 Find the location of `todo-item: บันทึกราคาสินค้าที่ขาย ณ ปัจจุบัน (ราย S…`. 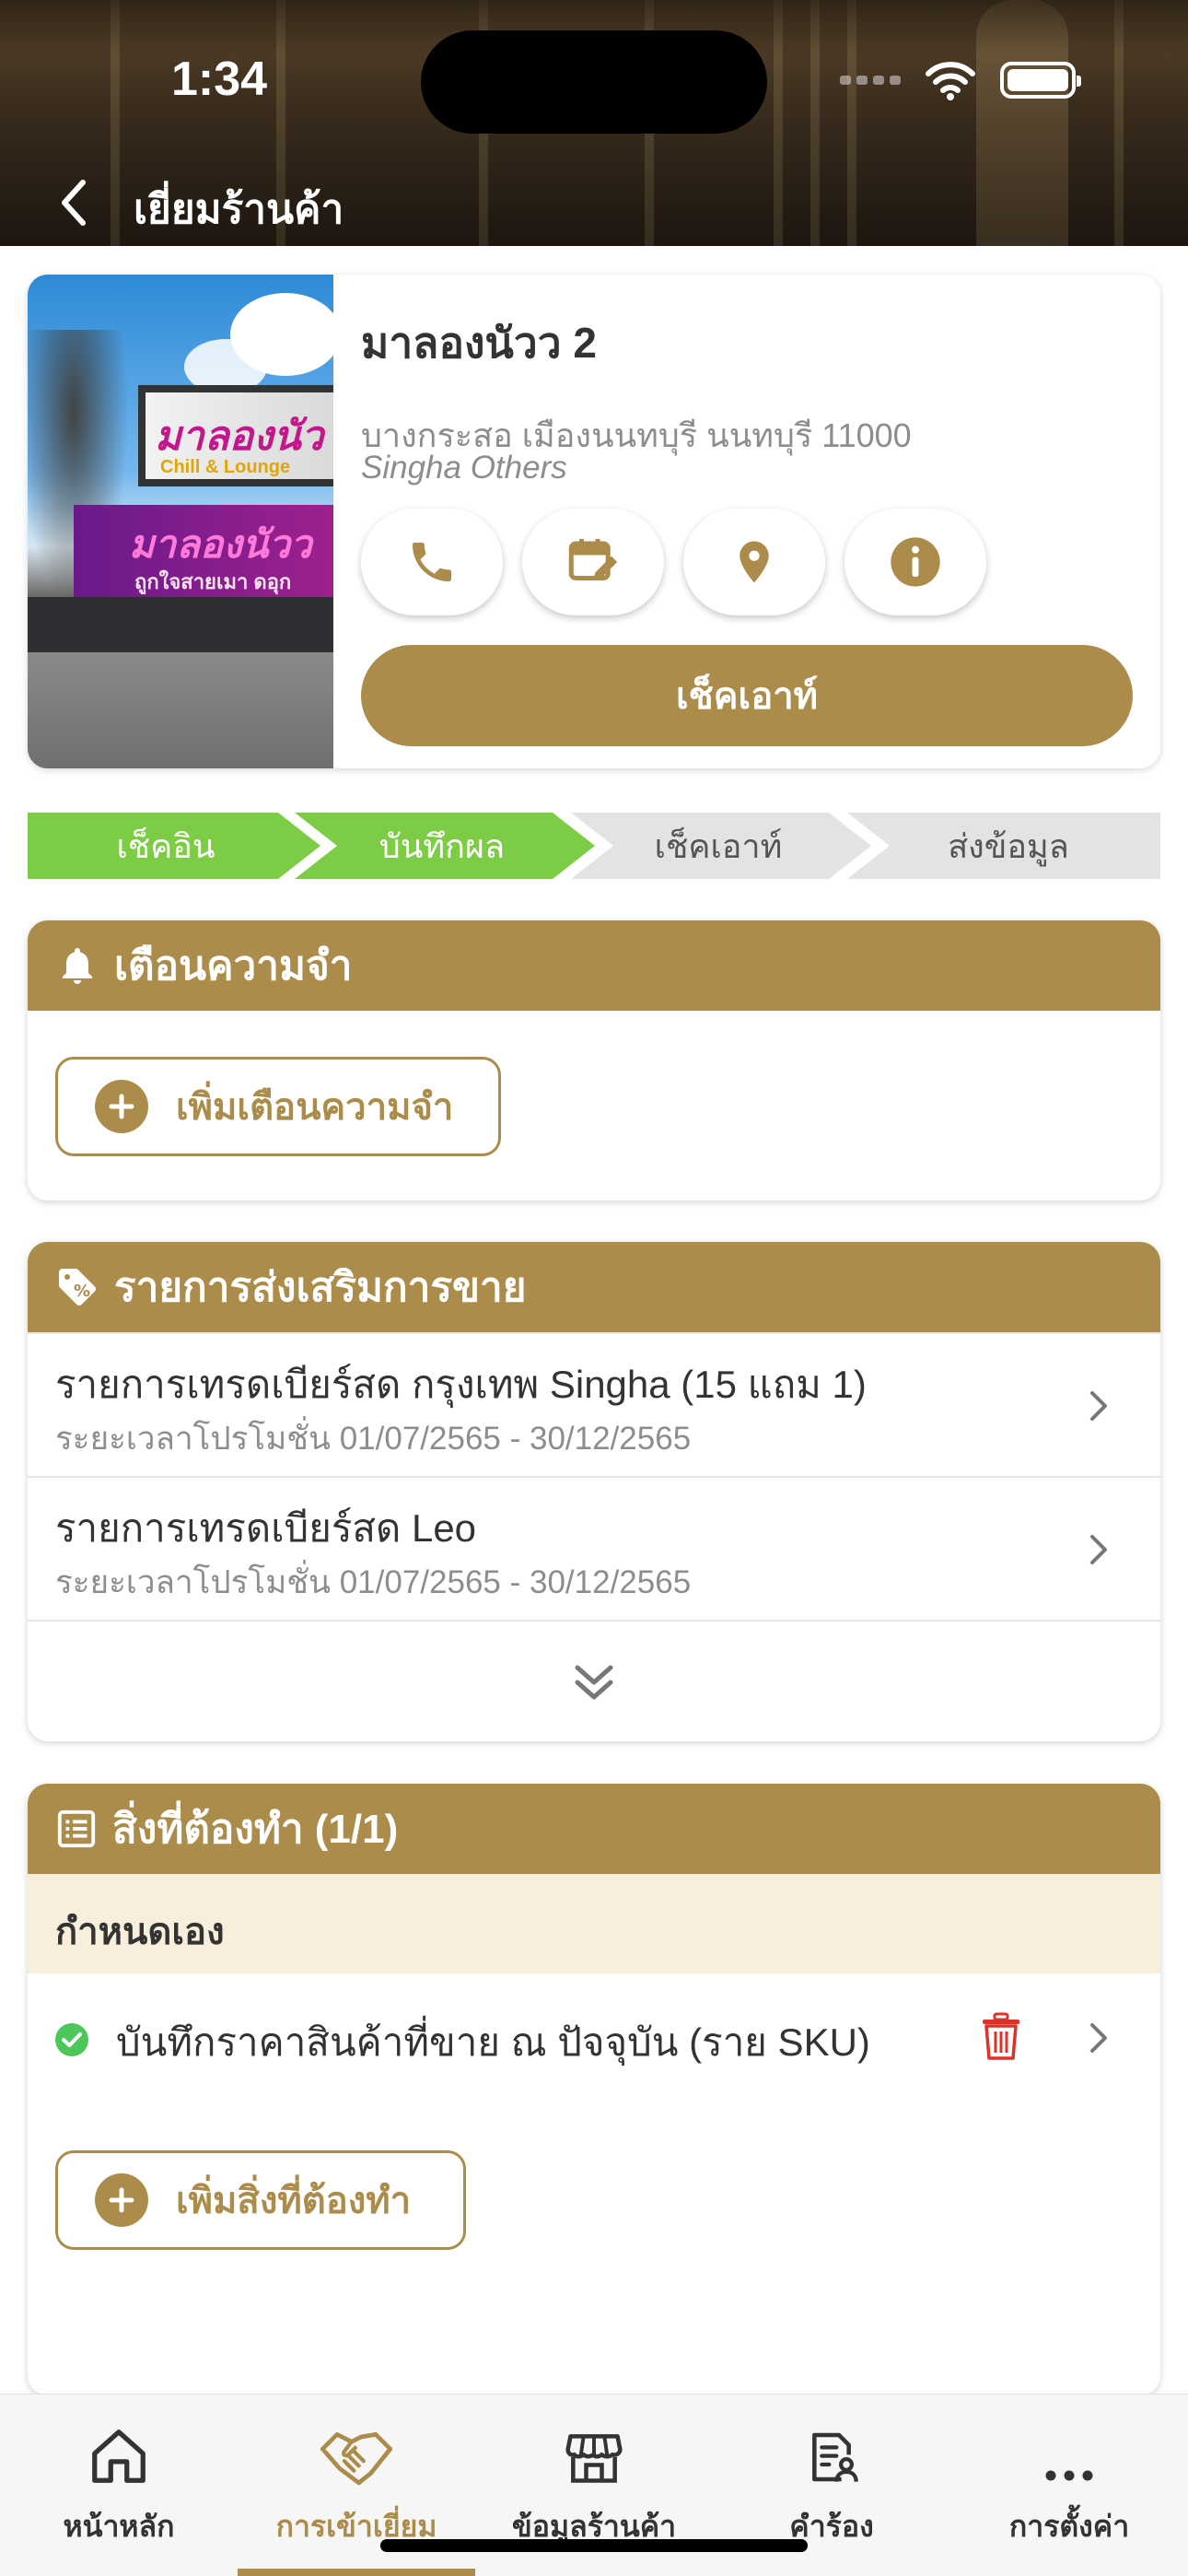

todo-item: บันทึกราคาสินค้าที่ขาย ณ ปัจจุบัน (ราย S… is located at coordinates (594, 2037).